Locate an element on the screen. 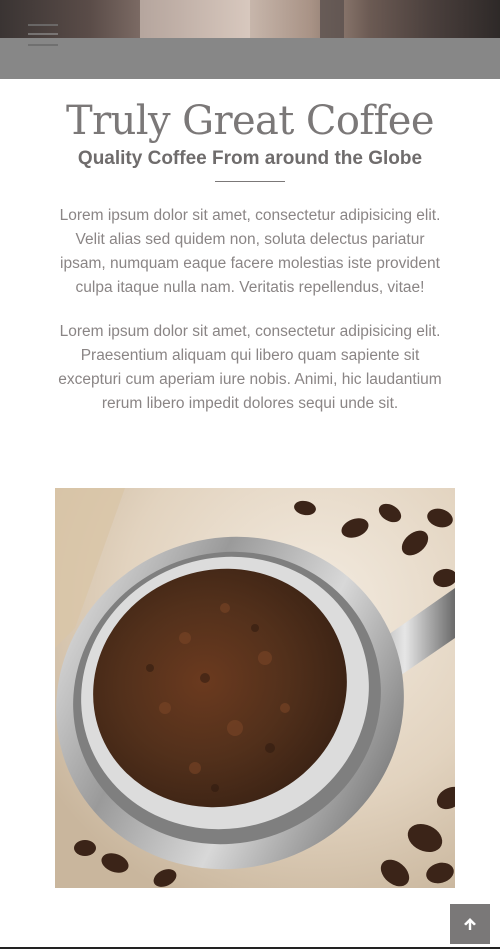 The height and width of the screenshot is (949, 500). menu-bar-middle is located at coordinates (43, 34).